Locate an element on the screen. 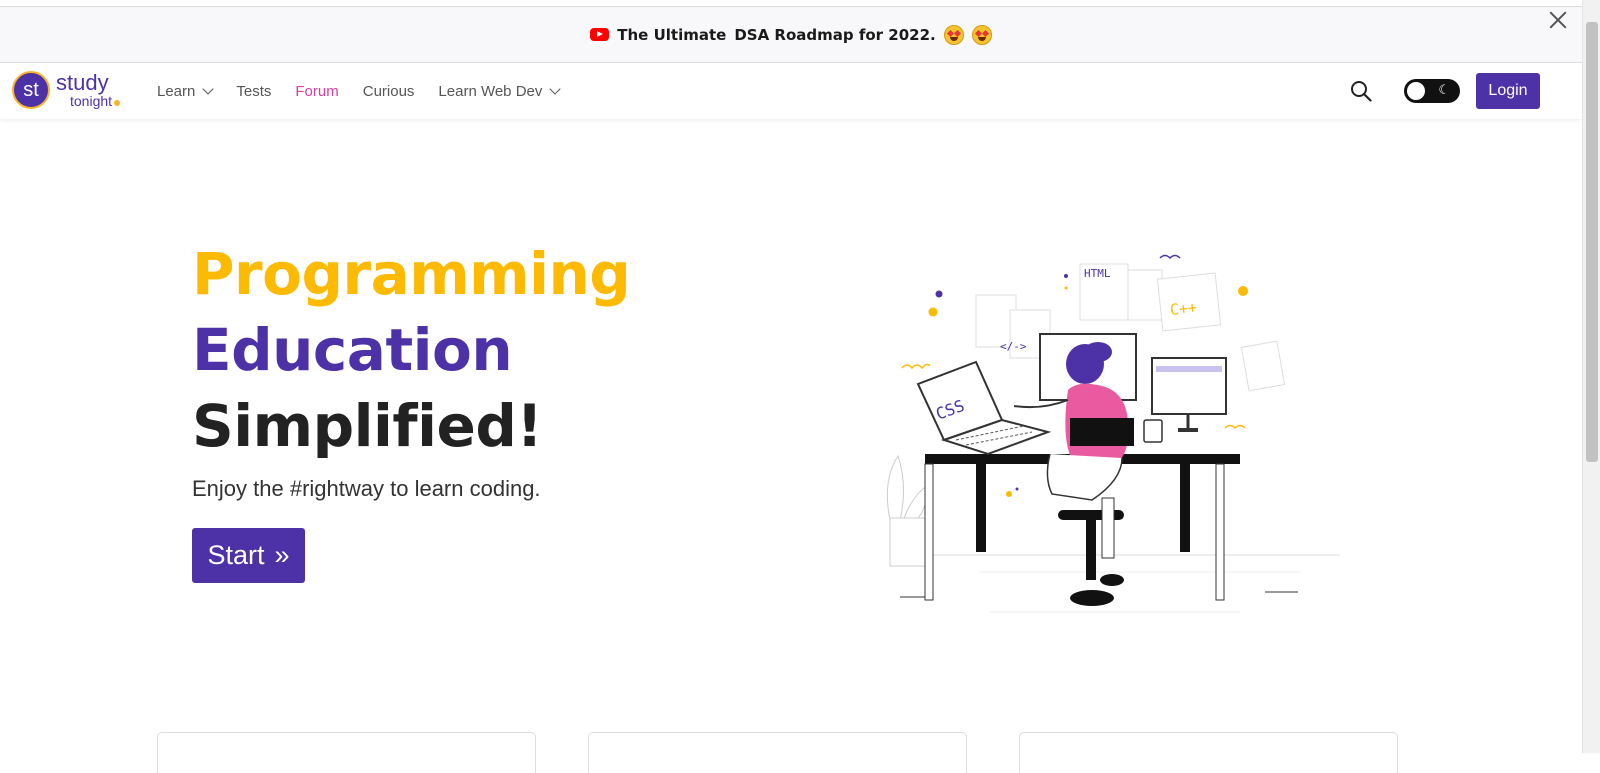 The image size is (1600, 773). logo-word-tonight-wrap: tonight is located at coordinates (95, 101).